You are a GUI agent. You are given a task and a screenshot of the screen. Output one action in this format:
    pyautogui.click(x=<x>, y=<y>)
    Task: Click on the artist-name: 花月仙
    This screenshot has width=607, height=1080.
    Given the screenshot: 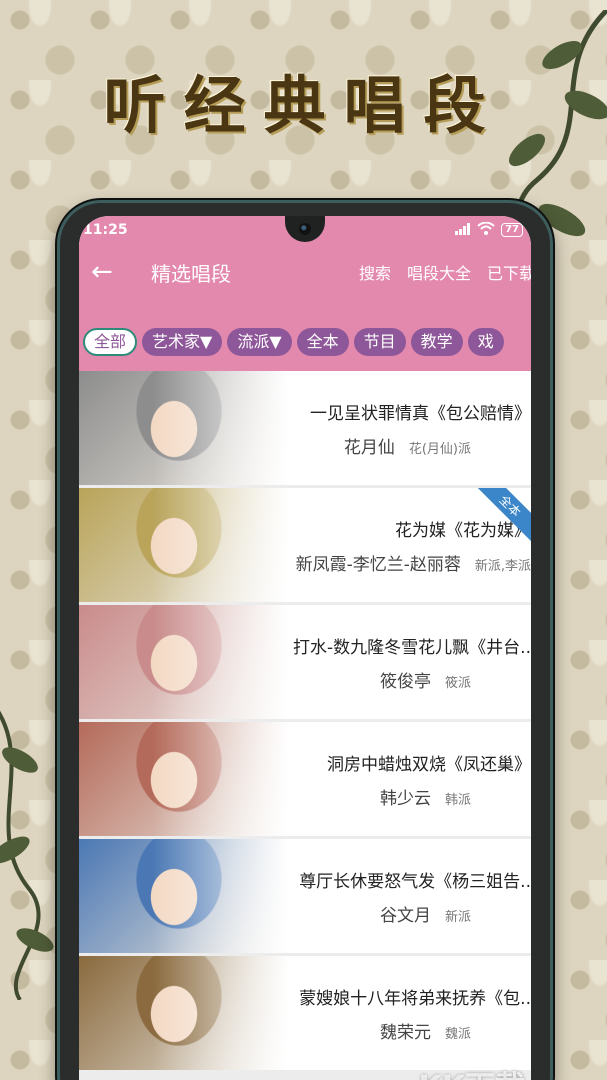 What is the action you would take?
    pyautogui.click(x=369, y=448)
    